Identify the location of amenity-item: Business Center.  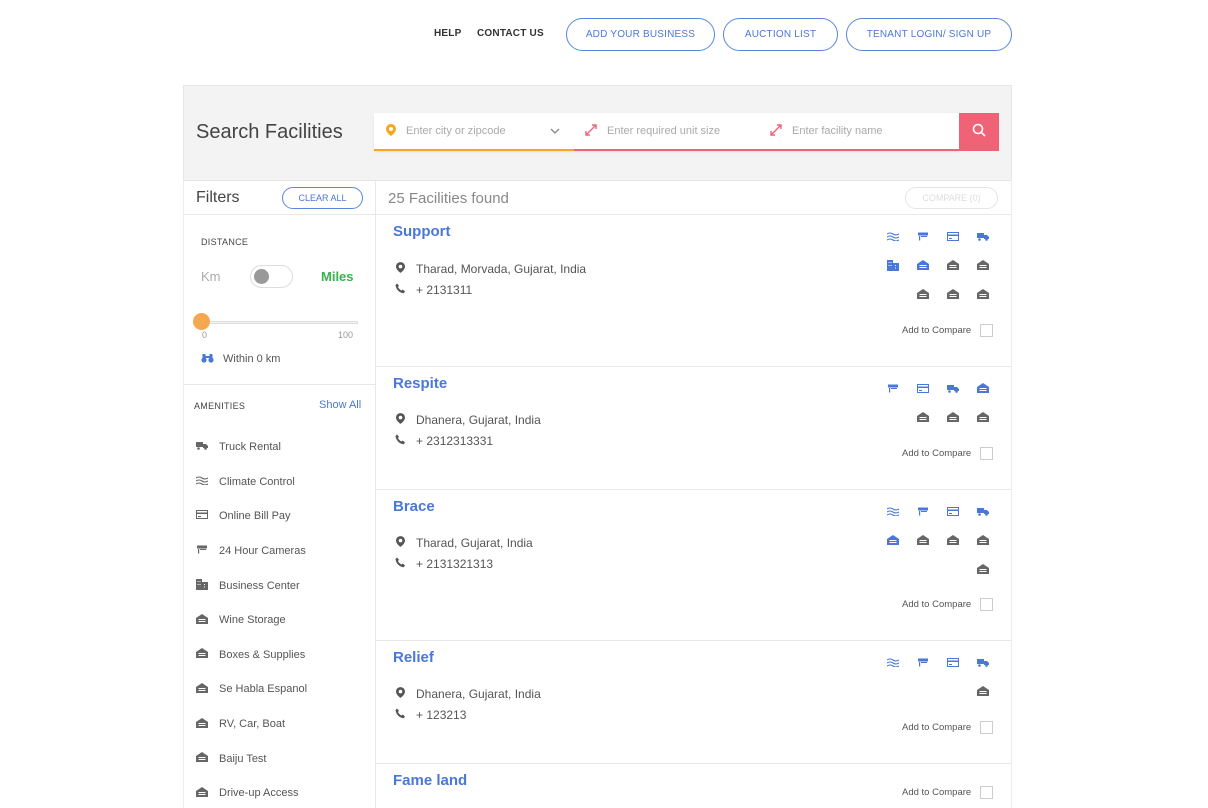
(284, 585).